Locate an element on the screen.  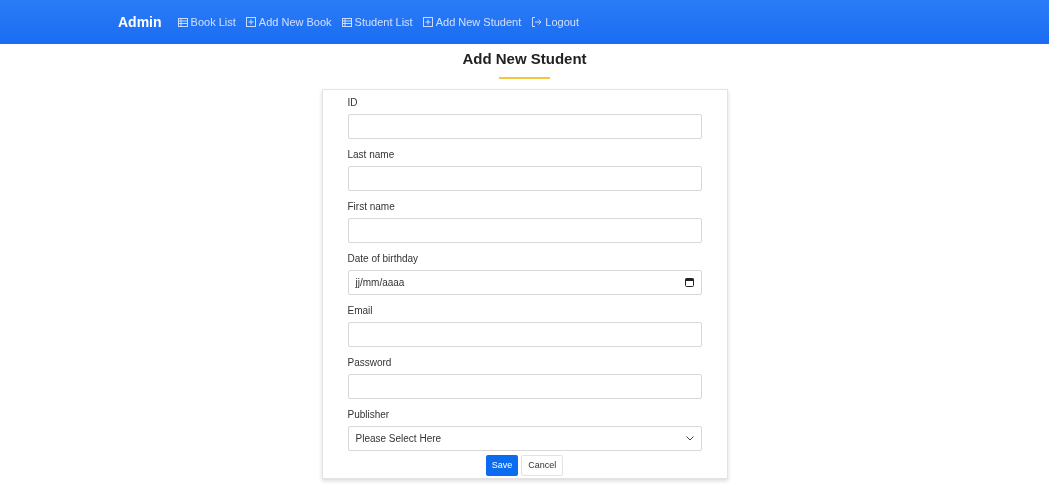
nav-link: Logout is located at coordinates (555, 22).